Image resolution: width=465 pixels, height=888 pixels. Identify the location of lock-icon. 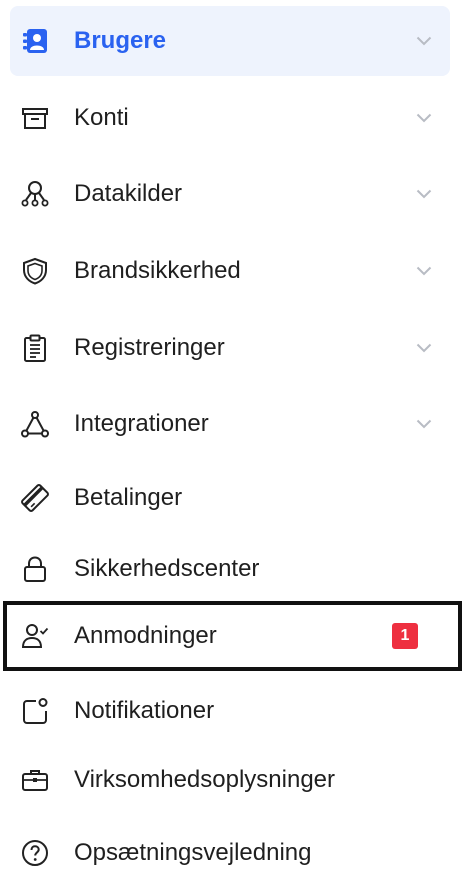
(35, 569).